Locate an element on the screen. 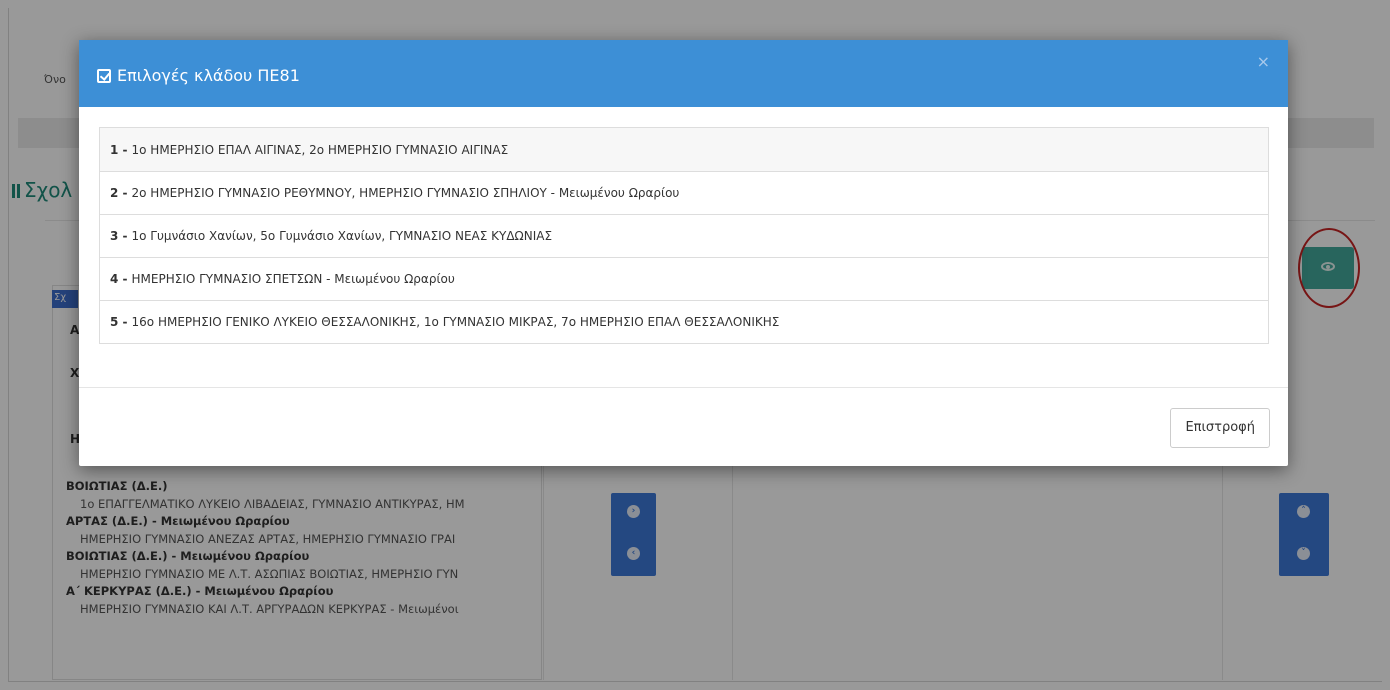  modal-title: Επιλογές κλάδου ΠΕ81 is located at coordinates (198, 75).